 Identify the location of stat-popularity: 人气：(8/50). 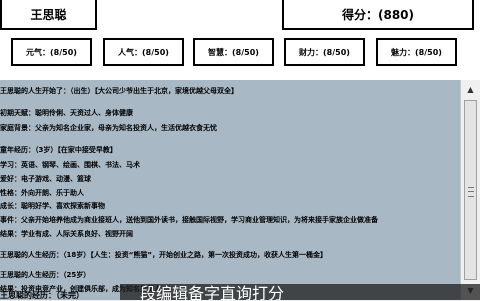
(143, 52).